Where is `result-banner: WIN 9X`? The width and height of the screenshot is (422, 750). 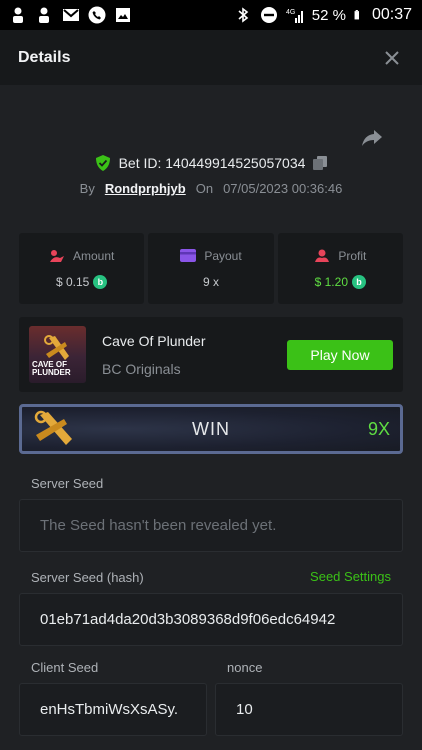 result-banner: WIN 9X is located at coordinates (211, 429).